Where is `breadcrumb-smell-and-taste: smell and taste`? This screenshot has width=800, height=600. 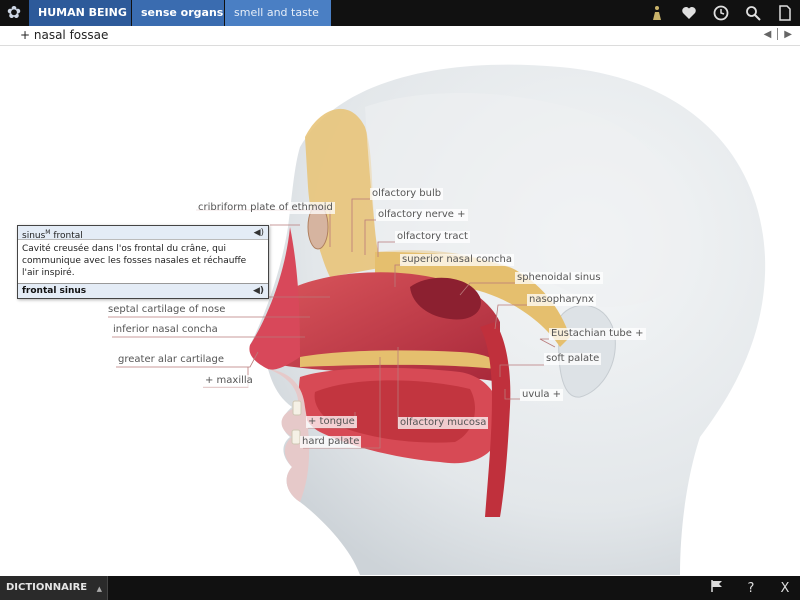
breadcrumb-smell-and-taste: smell and taste is located at coordinates (278, 13).